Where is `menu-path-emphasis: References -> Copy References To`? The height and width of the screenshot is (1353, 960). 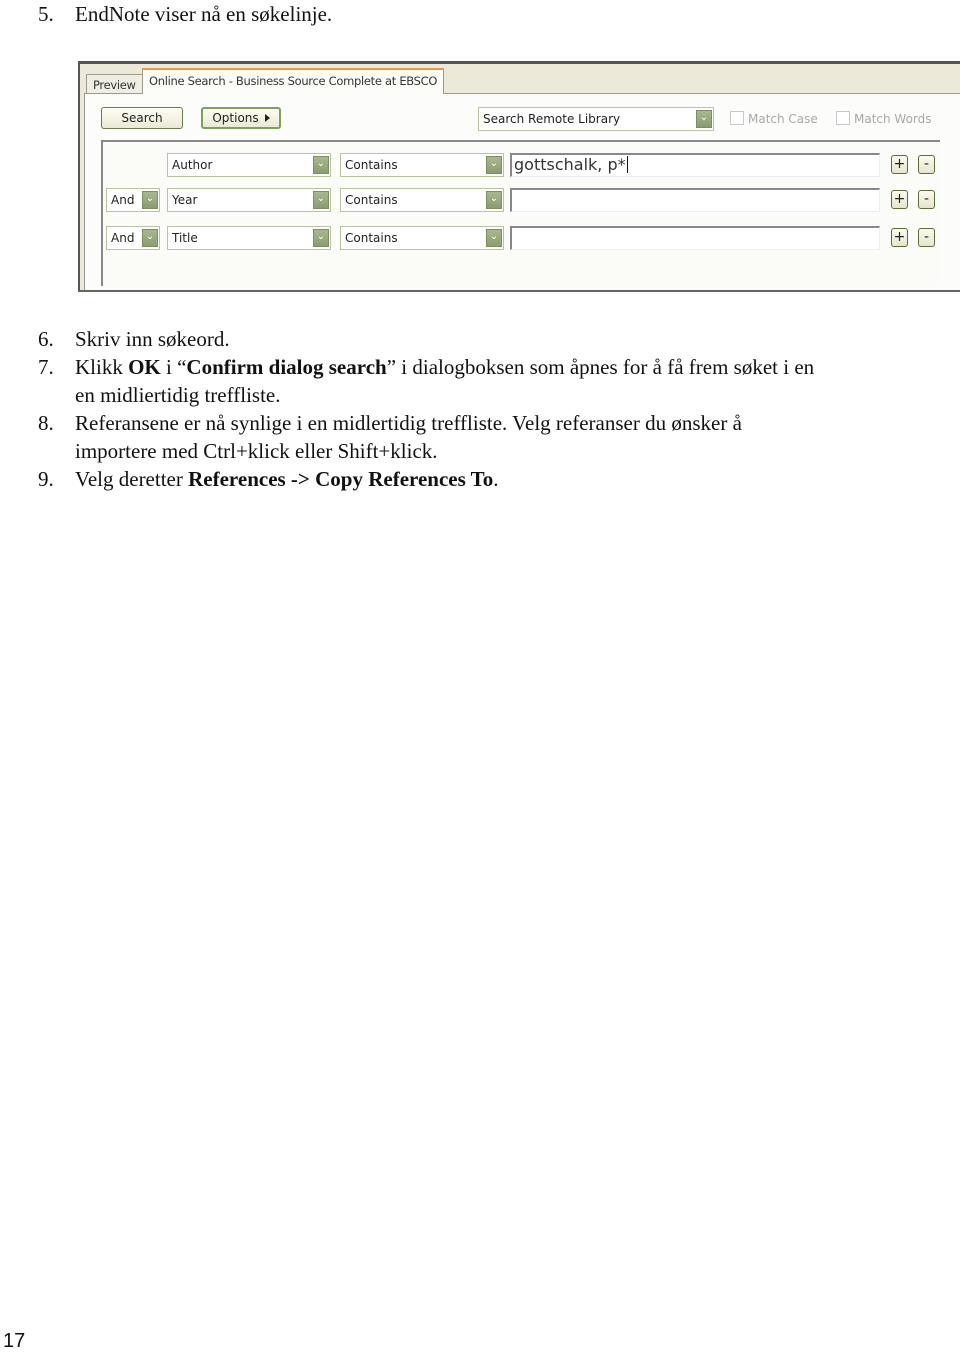
menu-path-emphasis: References -> Copy References To is located at coordinates (341, 479).